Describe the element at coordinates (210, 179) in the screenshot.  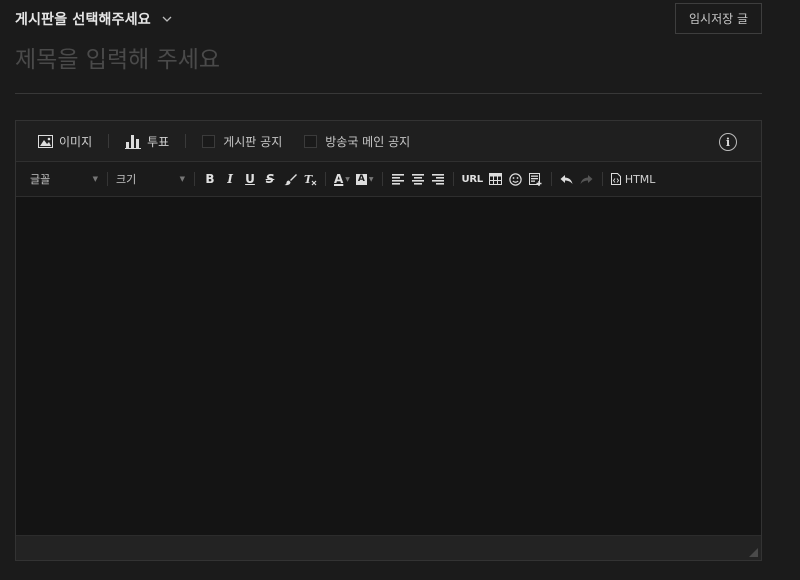
I see `bold-button: B` at that location.